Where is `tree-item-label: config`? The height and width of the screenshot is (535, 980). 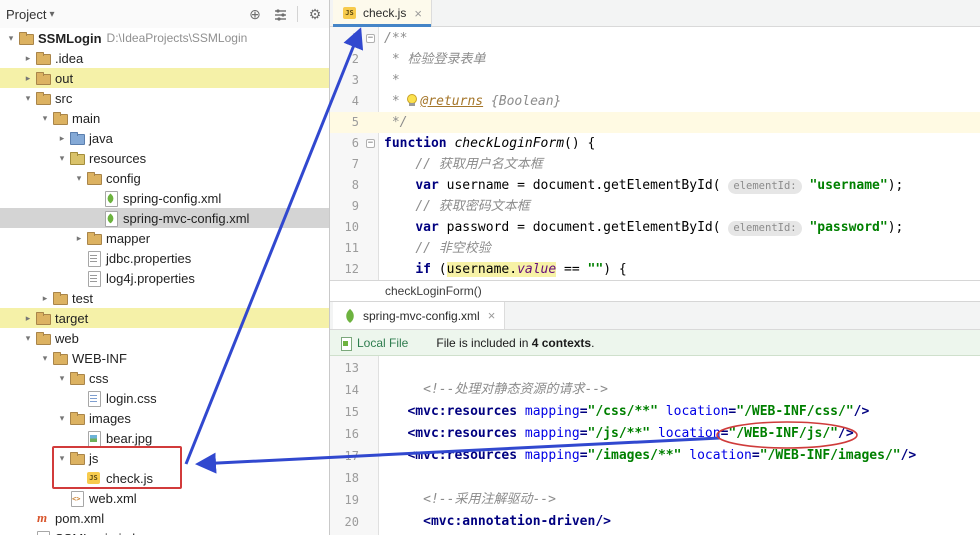
tree-item-label: config is located at coordinates (123, 178).